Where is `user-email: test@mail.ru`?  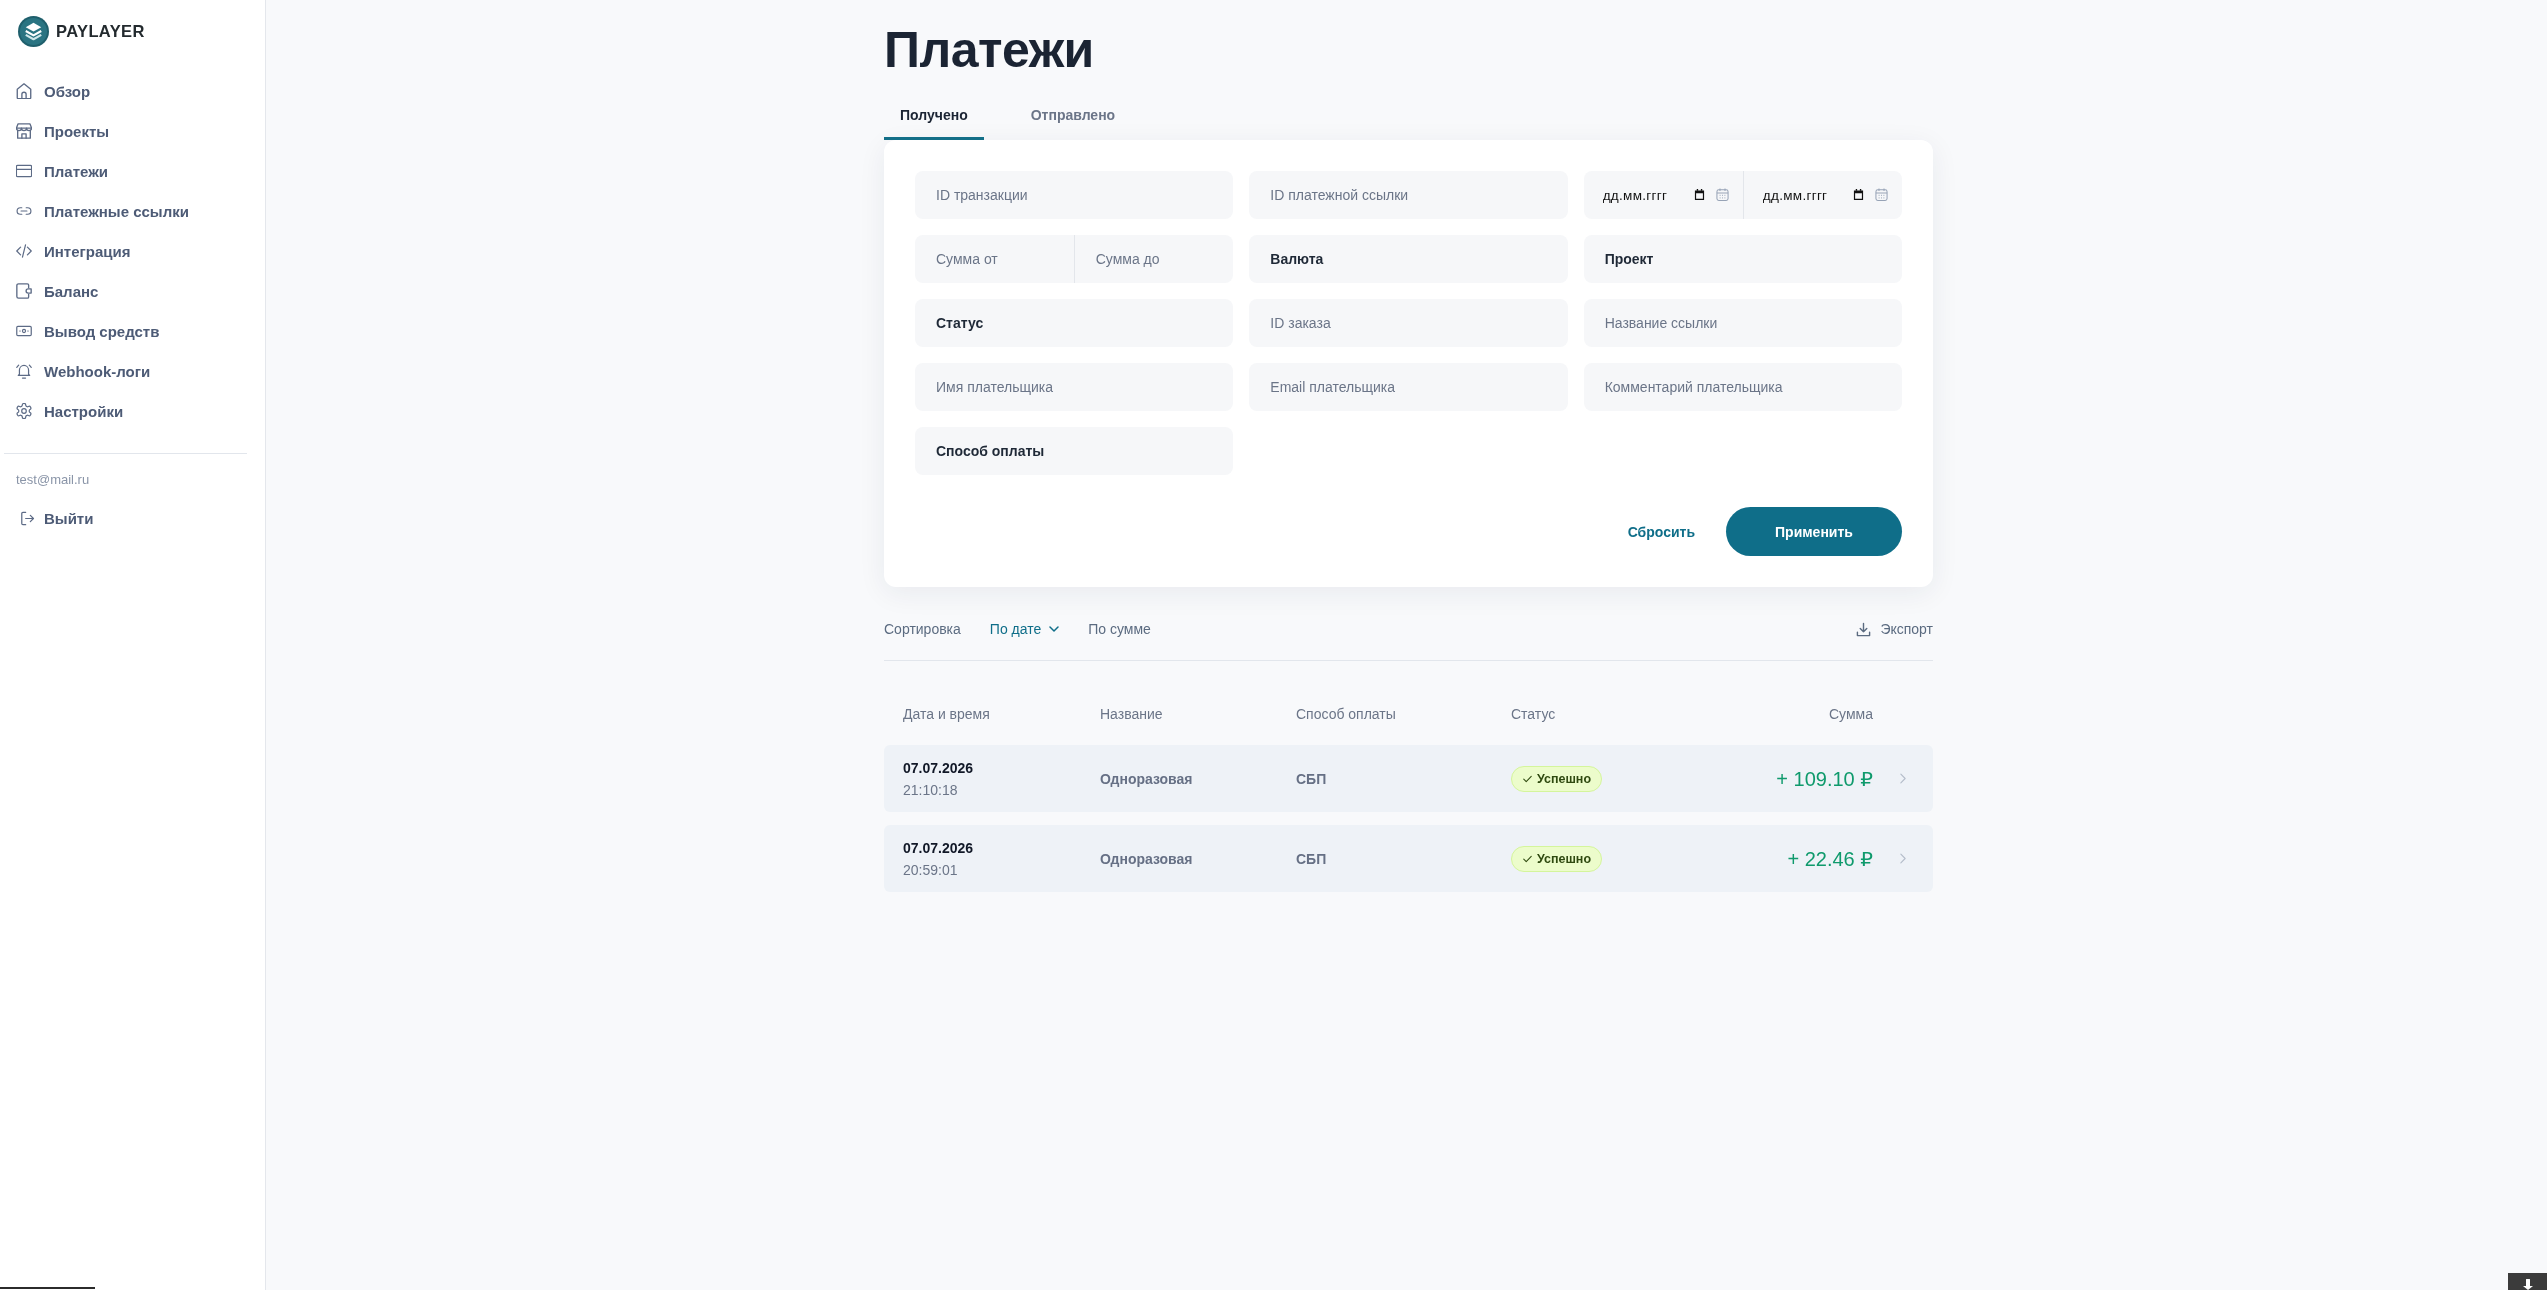 user-email: test@mail.ru is located at coordinates (52, 480).